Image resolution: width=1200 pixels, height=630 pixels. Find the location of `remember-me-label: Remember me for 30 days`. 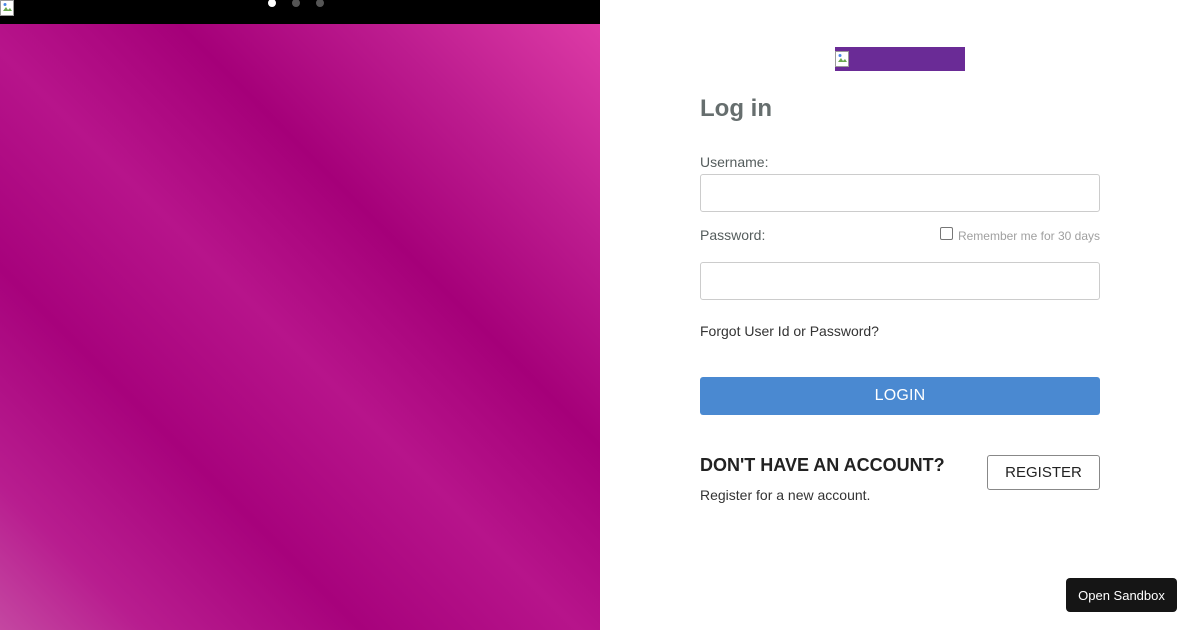

remember-me-label: Remember me for 30 days is located at coordinates (1029, 236).